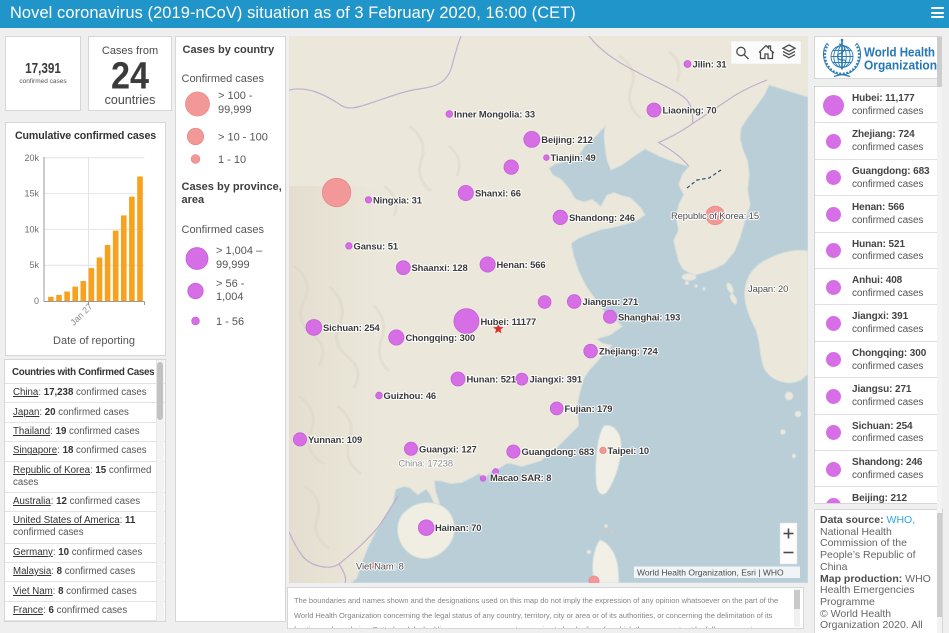  What do you see at coordinates (232, 160) in the screenshot?
I see `svg-text: 1 - 10` at bounding box center [232, 160].